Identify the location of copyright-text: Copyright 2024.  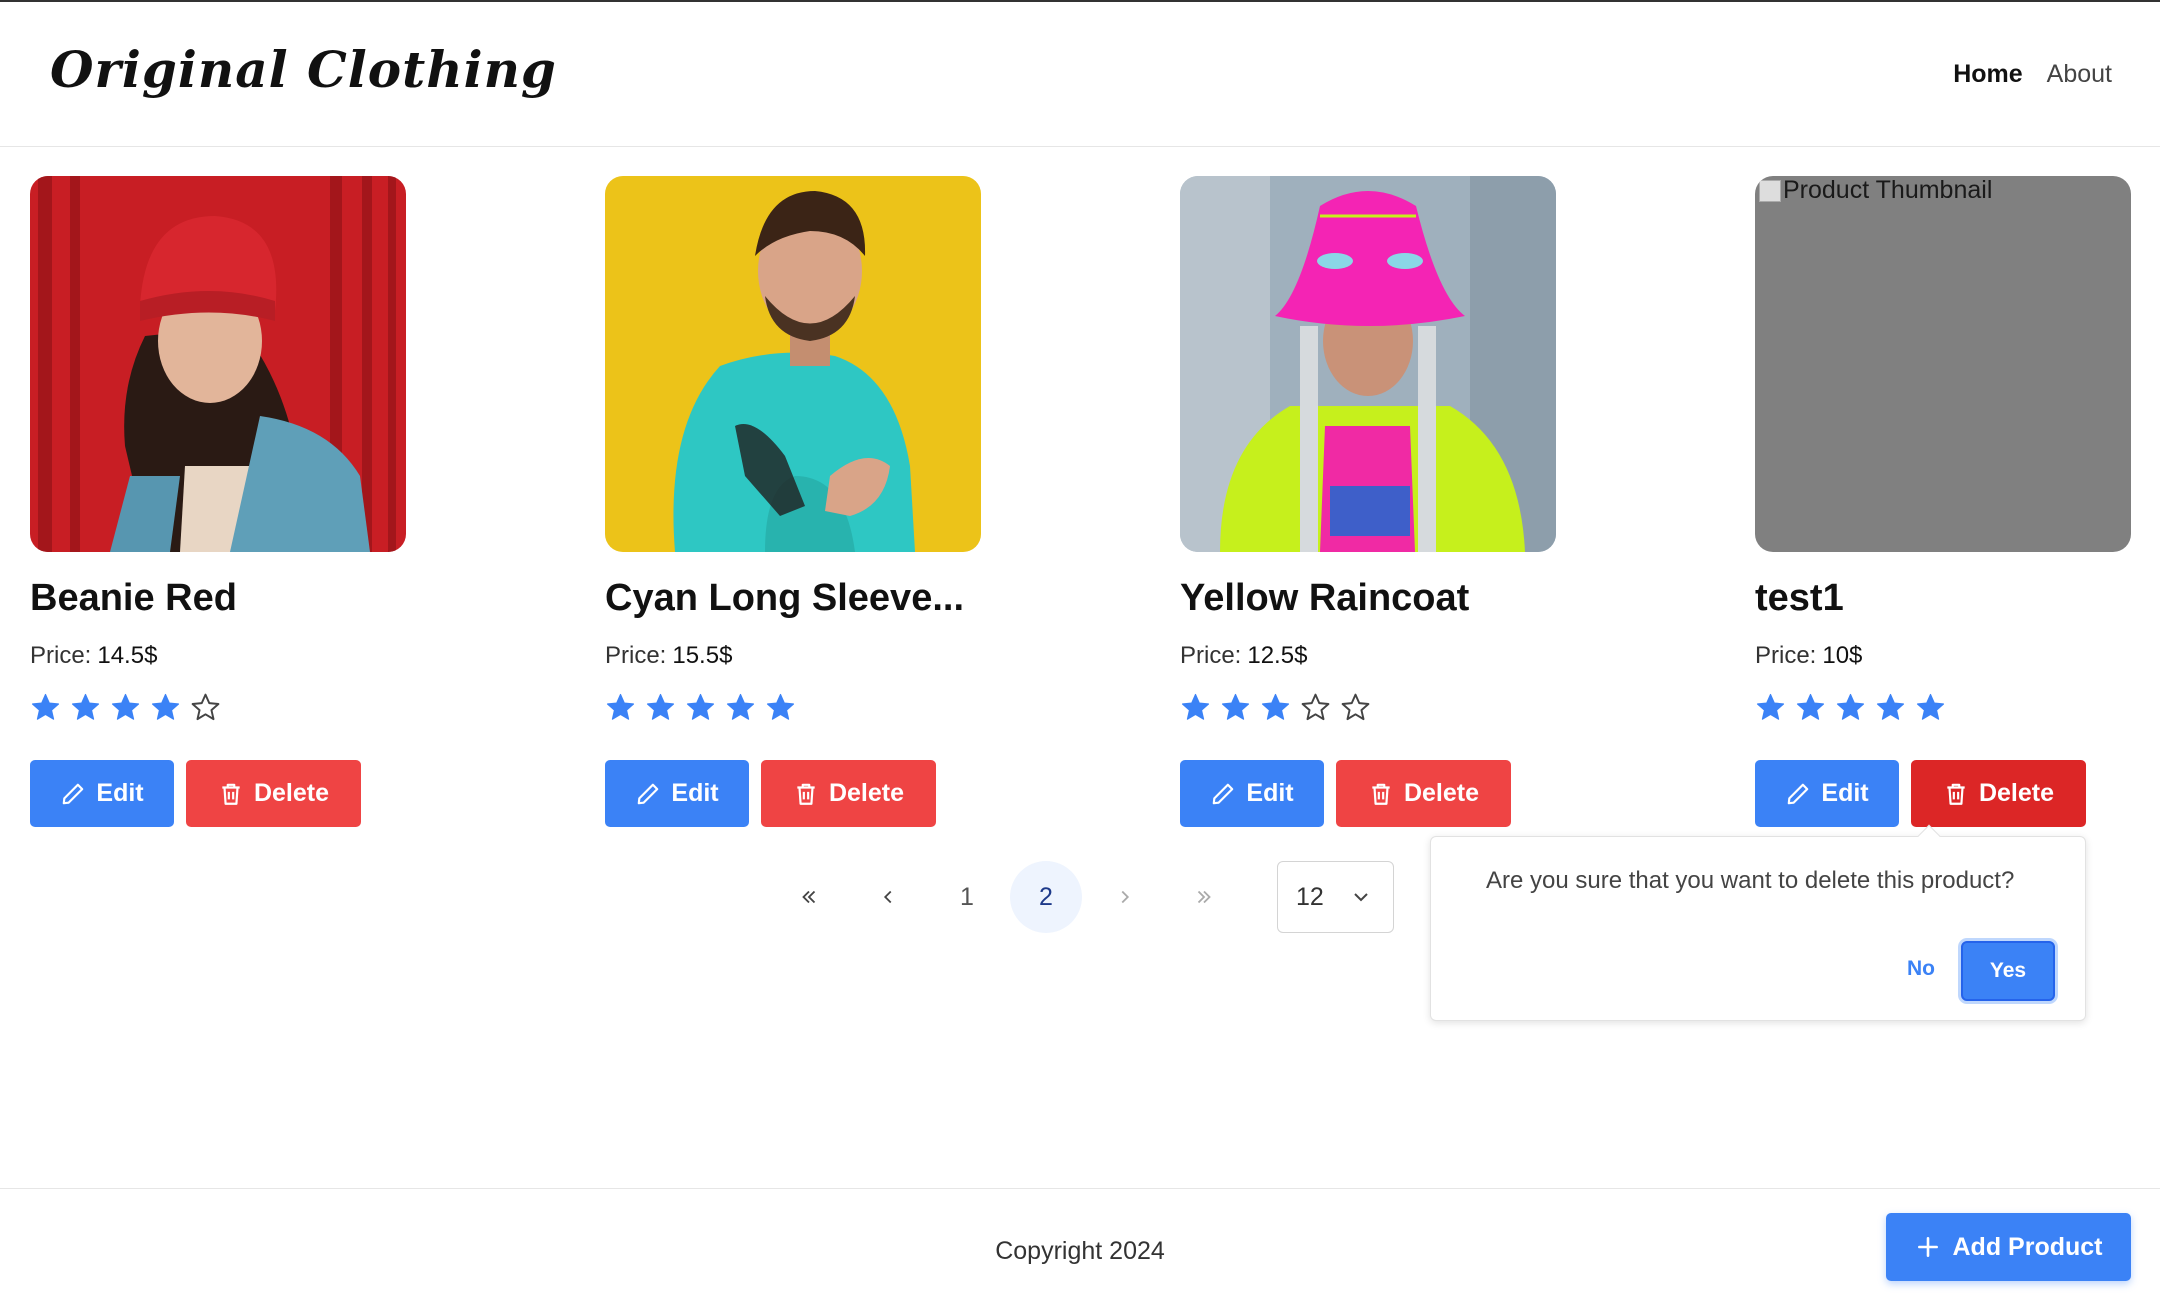
(1080, 1251).